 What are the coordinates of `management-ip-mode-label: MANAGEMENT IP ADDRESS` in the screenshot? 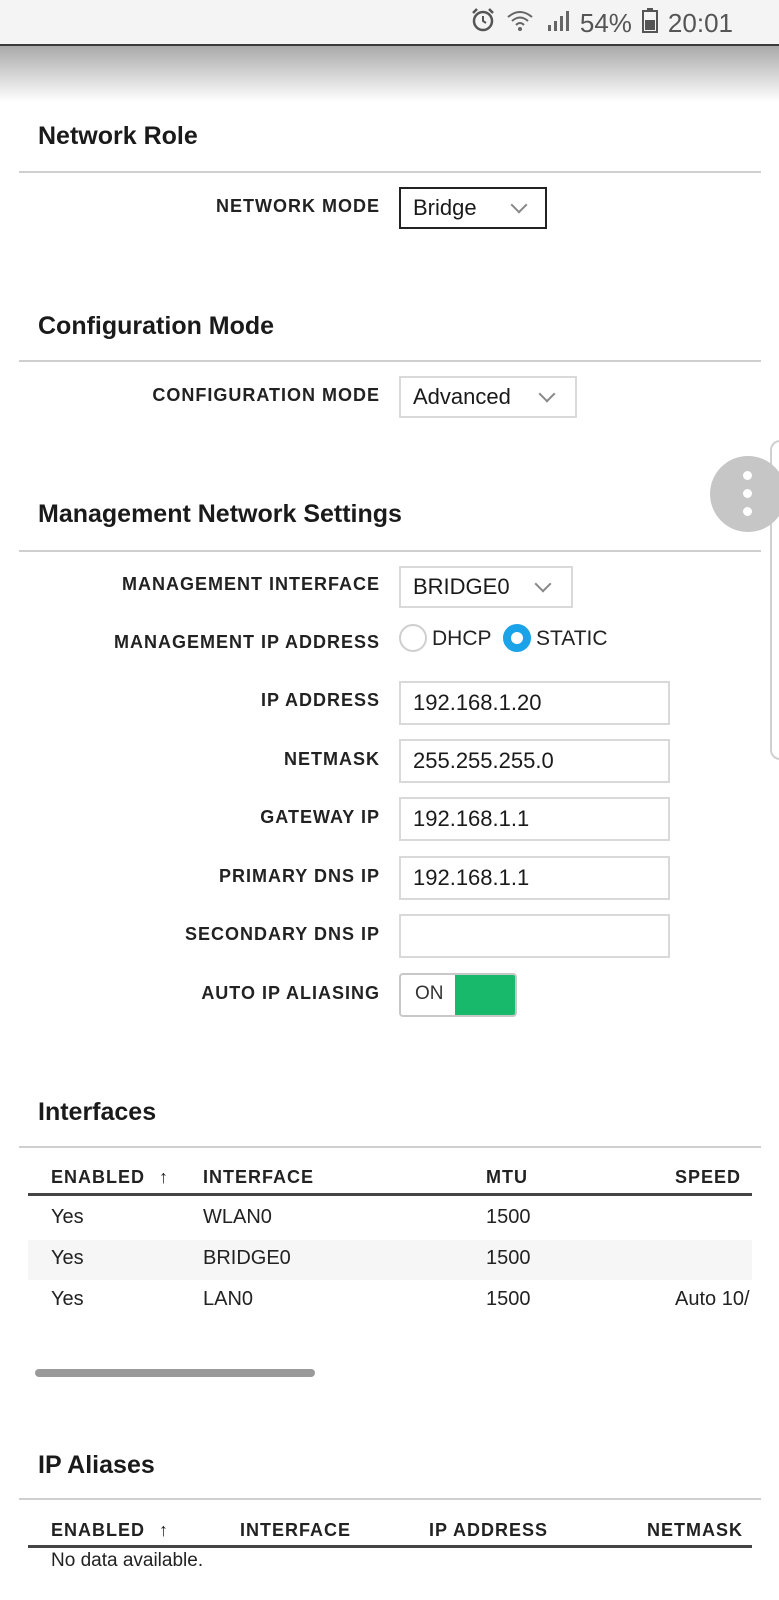 It's located at (246, 642).